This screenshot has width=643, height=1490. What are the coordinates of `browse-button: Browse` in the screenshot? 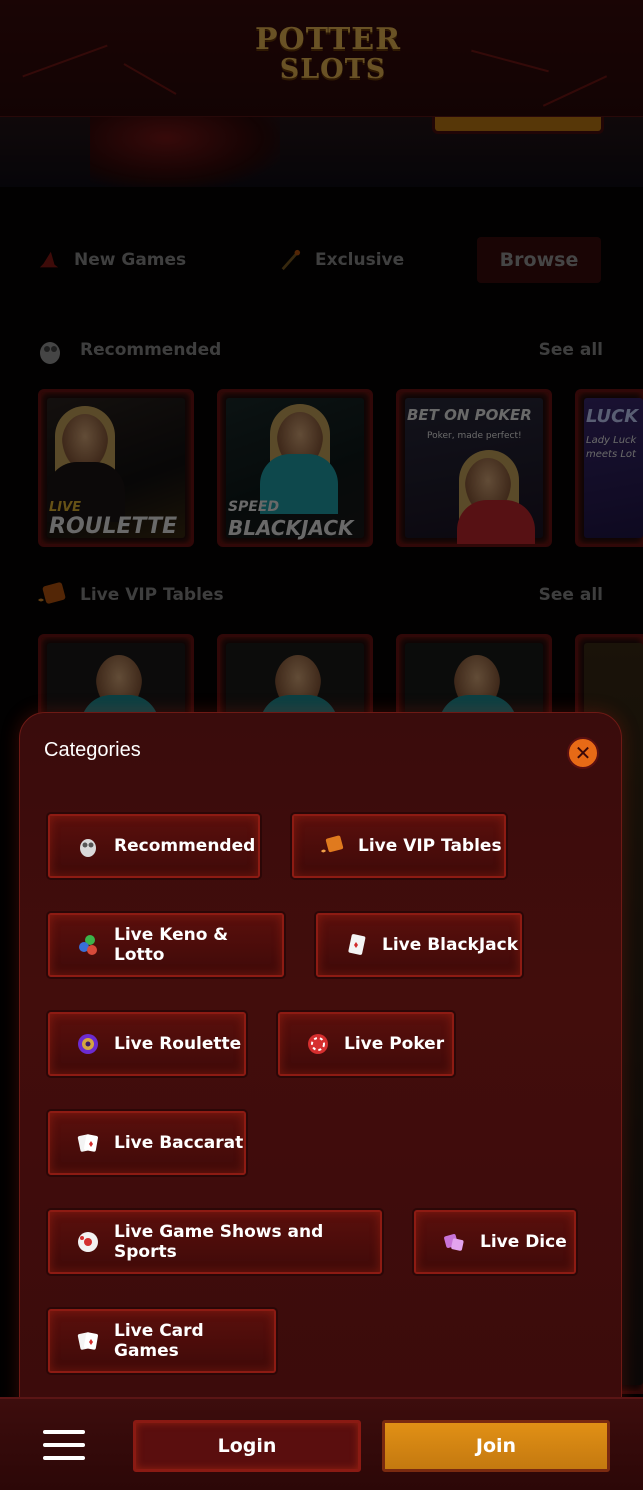 It's located at (539, 260).